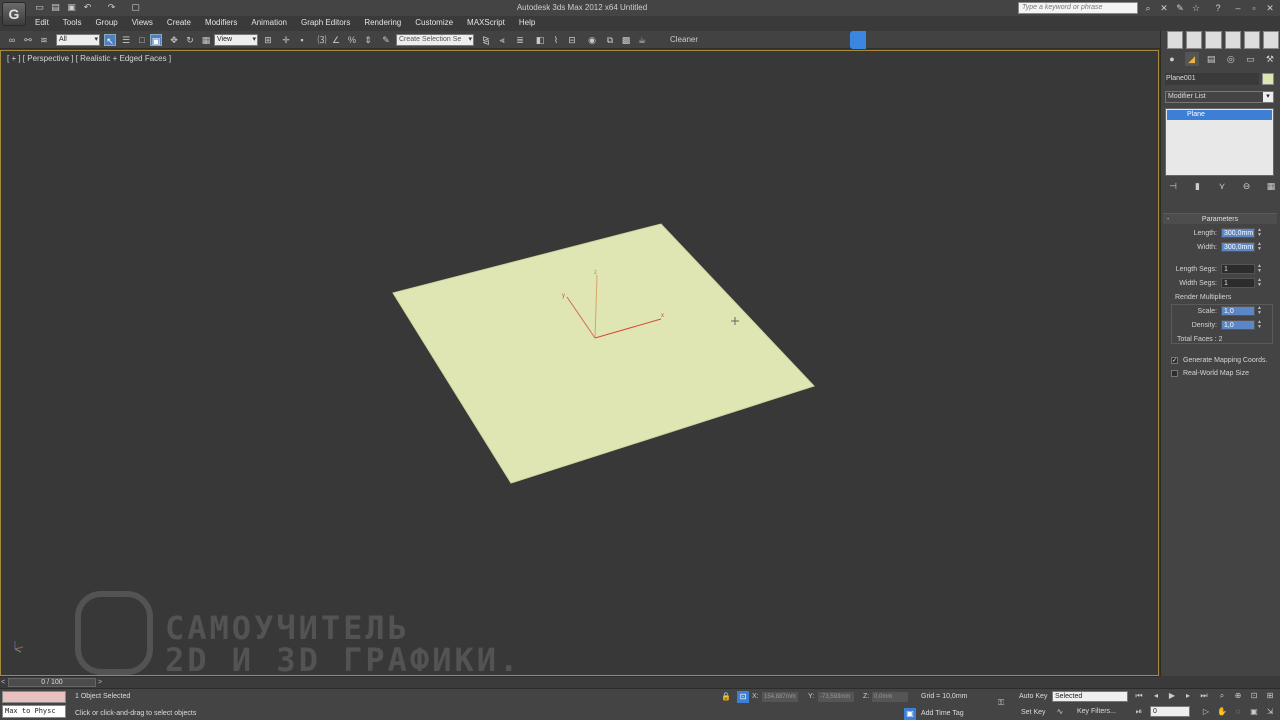 This screenshot has height=720, width=1280. What do you see at coordinates (1223, 374) in the screenshot?
I see `real-world-map-checkbox: Real-World Map Size` at bounding box center [1223, 374].